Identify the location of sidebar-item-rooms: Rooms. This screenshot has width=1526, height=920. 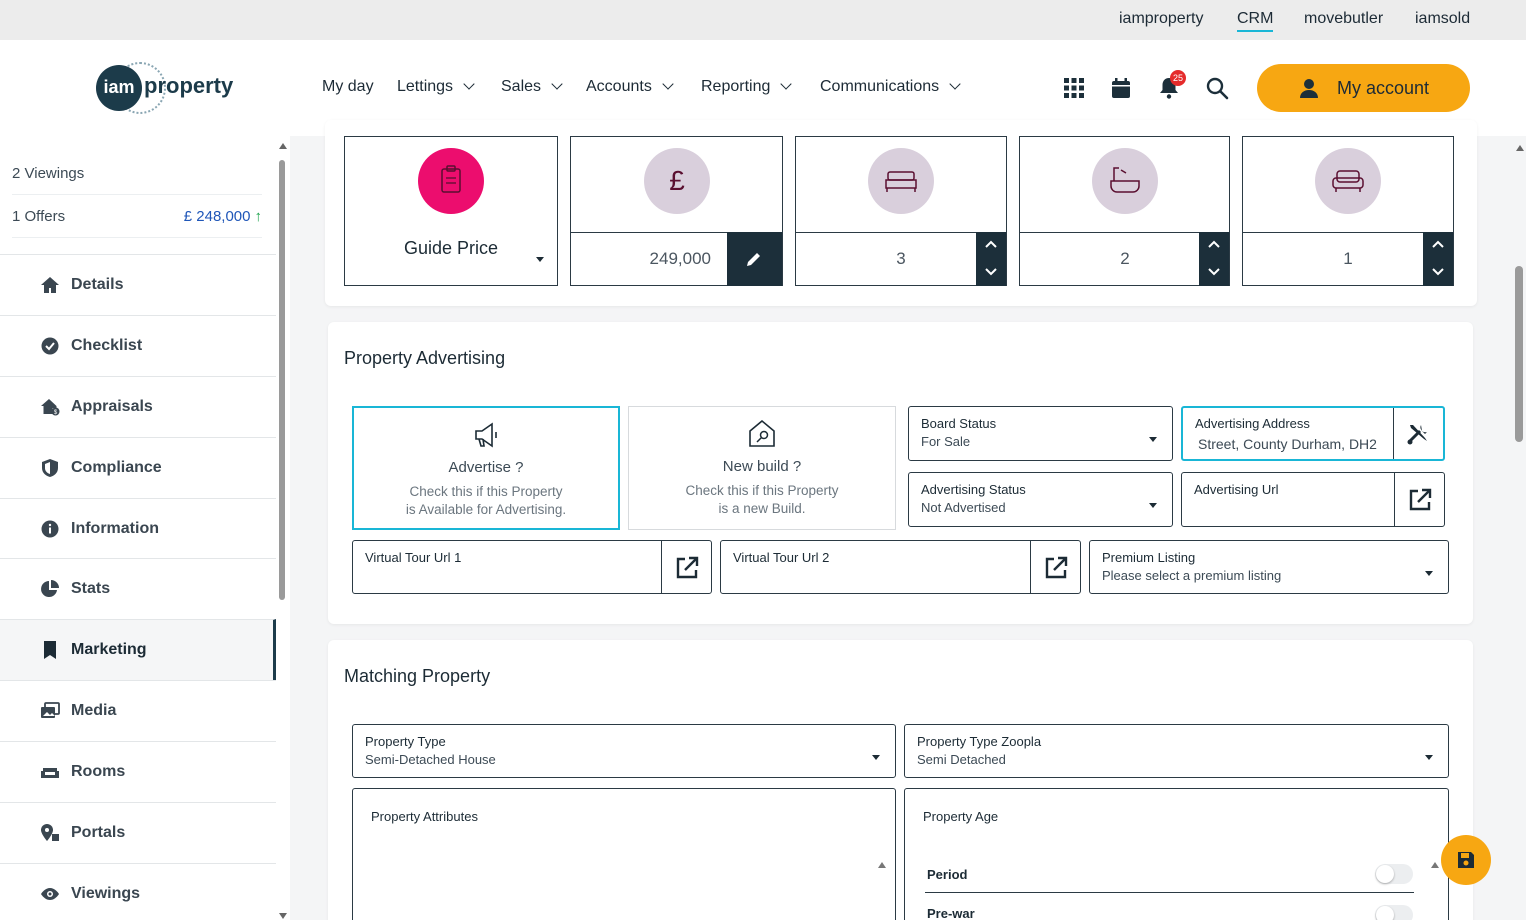
(138, 771).